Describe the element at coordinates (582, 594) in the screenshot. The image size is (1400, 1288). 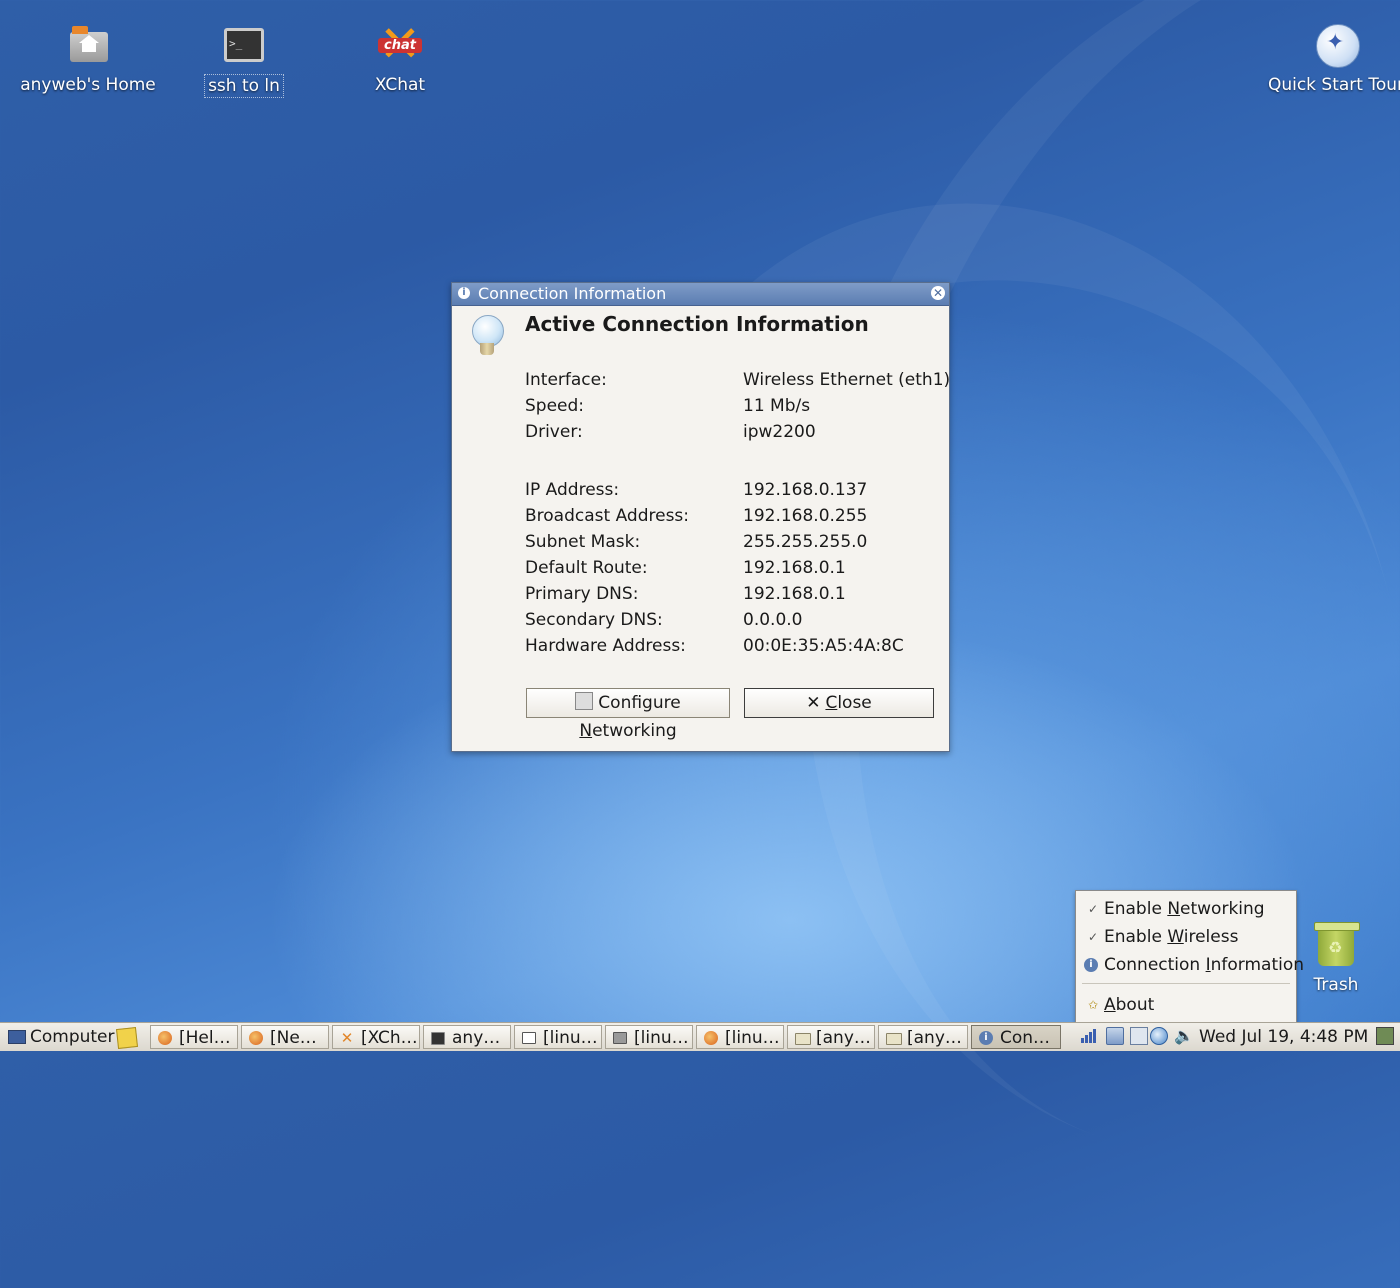
I see `detail-label: Primary DNS:` at that location.